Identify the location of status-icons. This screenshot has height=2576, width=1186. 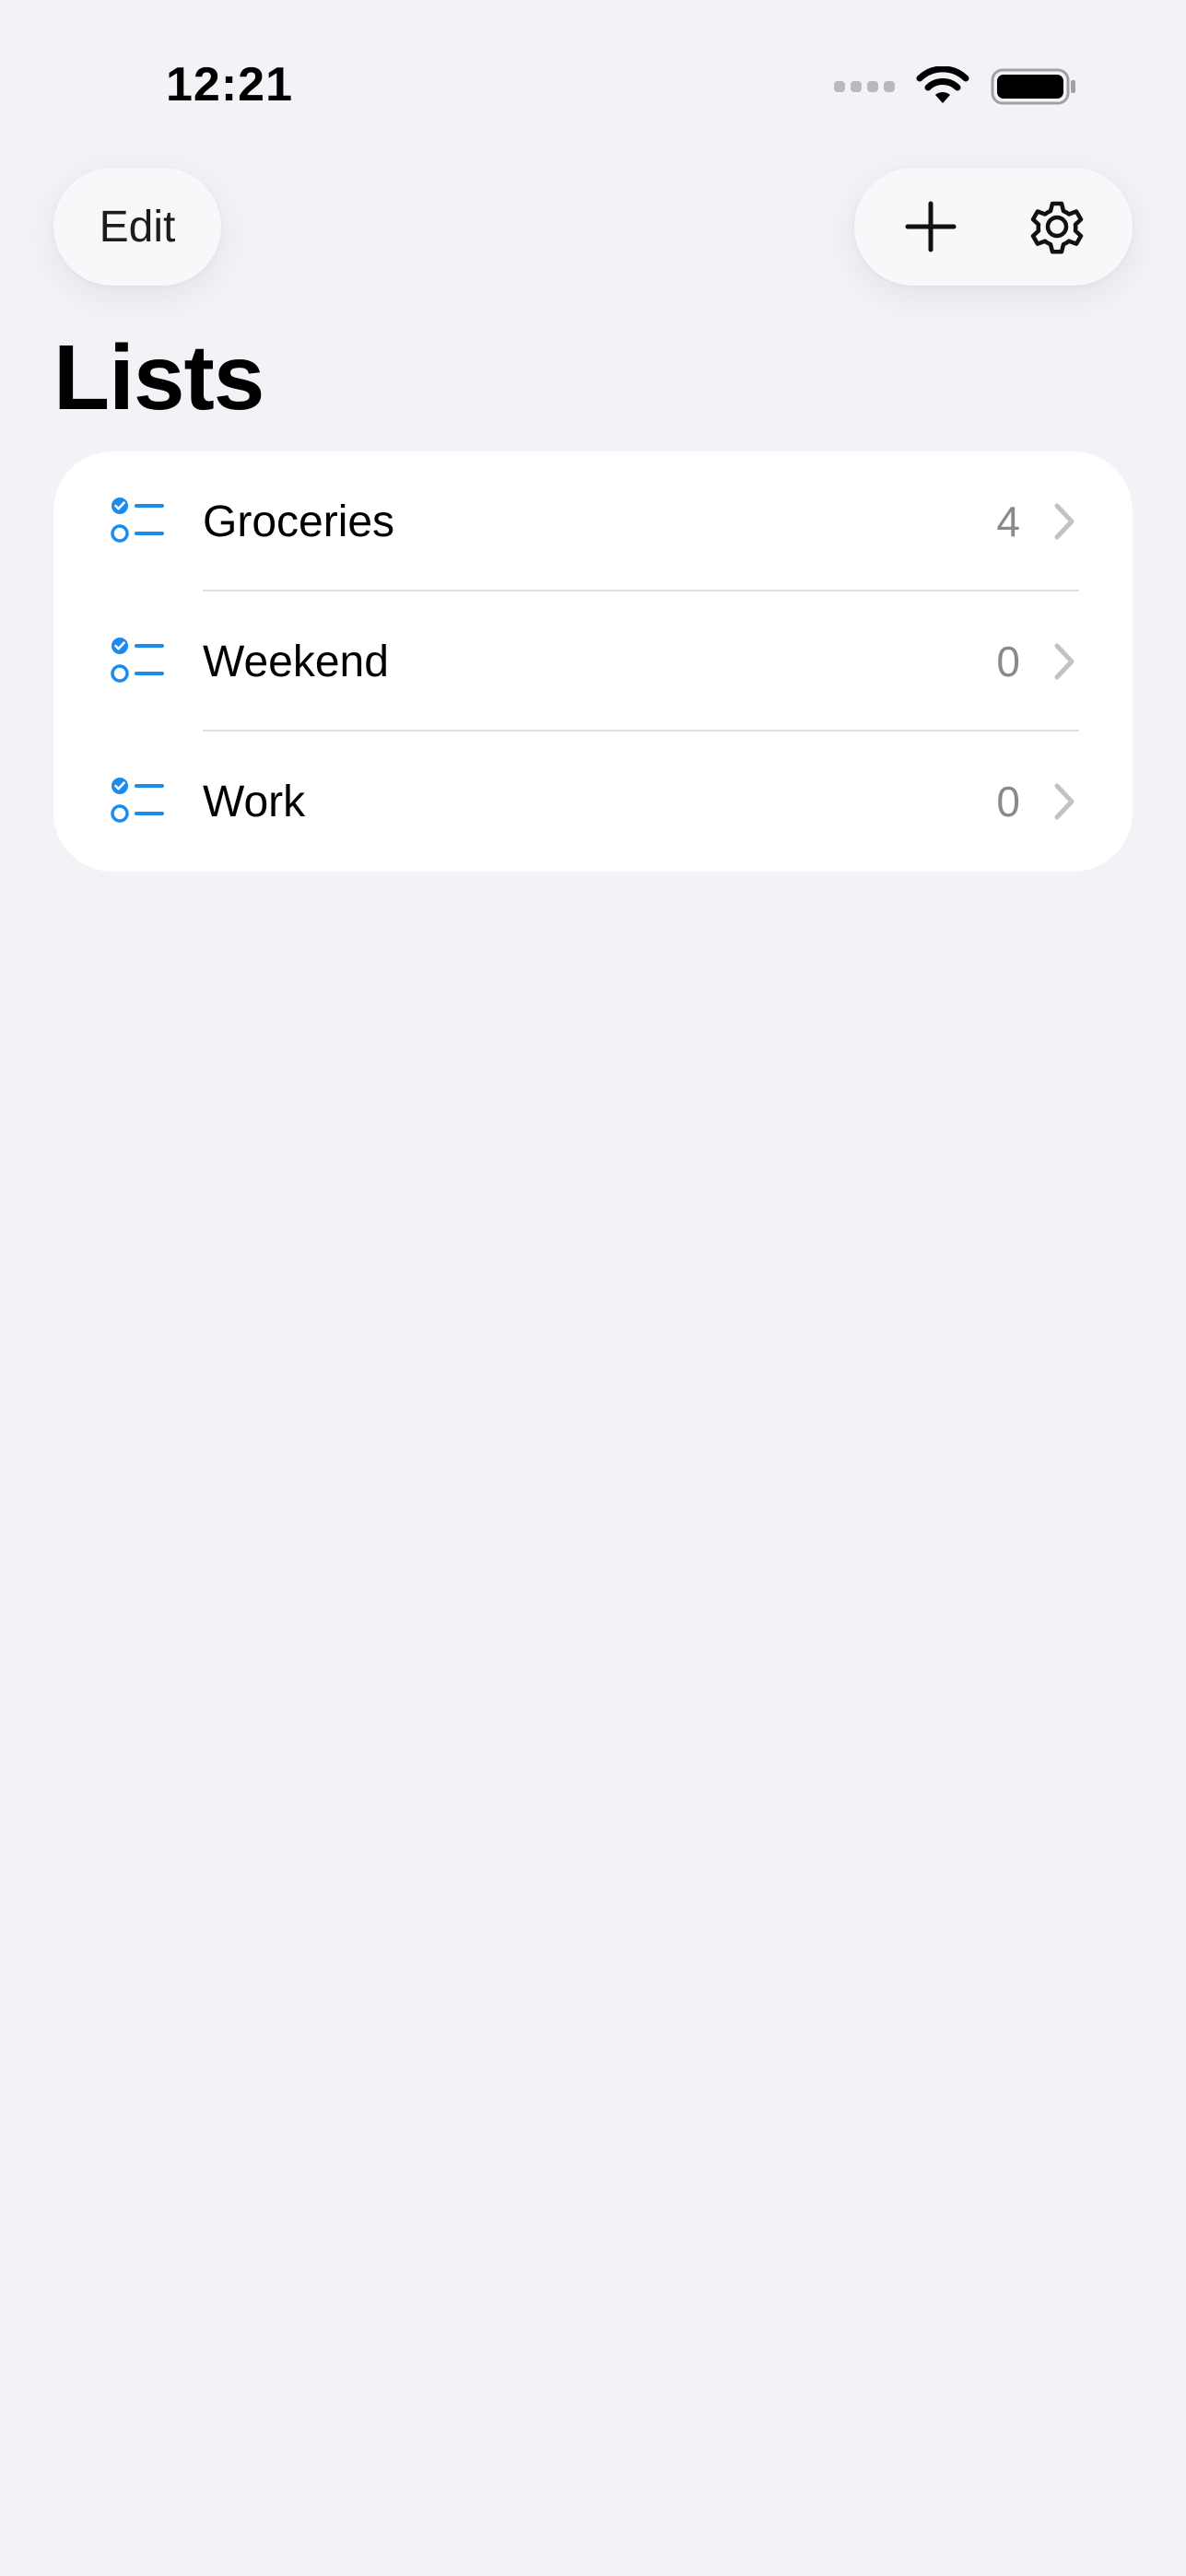
(955, 86).